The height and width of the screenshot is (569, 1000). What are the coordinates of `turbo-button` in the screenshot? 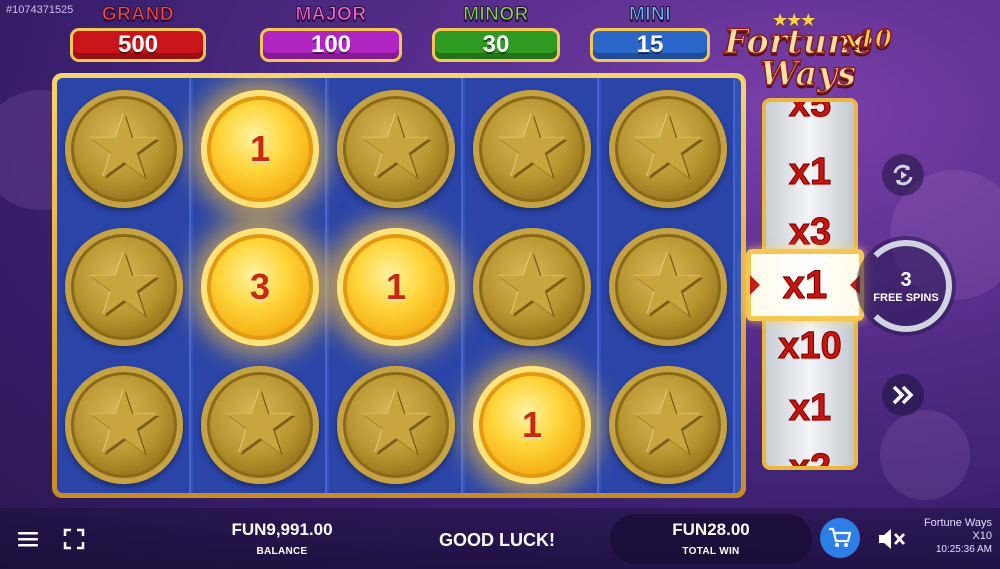 It's located at (903, 395).